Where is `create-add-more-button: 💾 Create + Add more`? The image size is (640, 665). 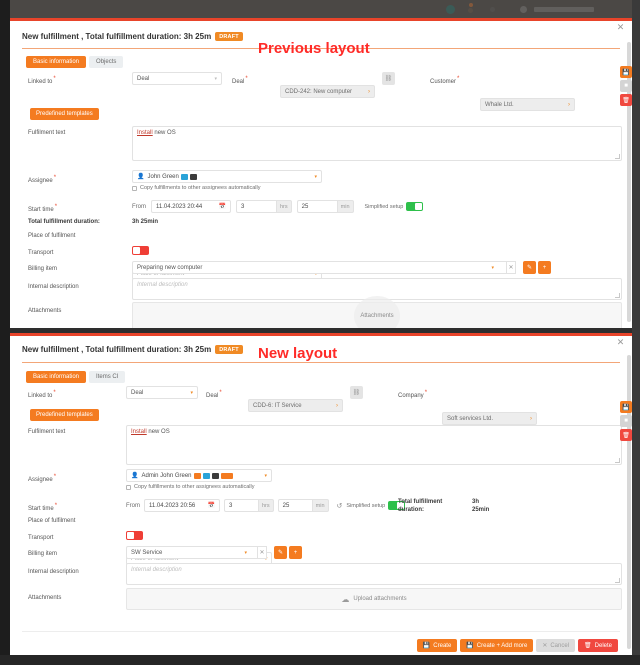 create-add-more-button: 💾 Create + Add more is located at coordinates (497, 645).